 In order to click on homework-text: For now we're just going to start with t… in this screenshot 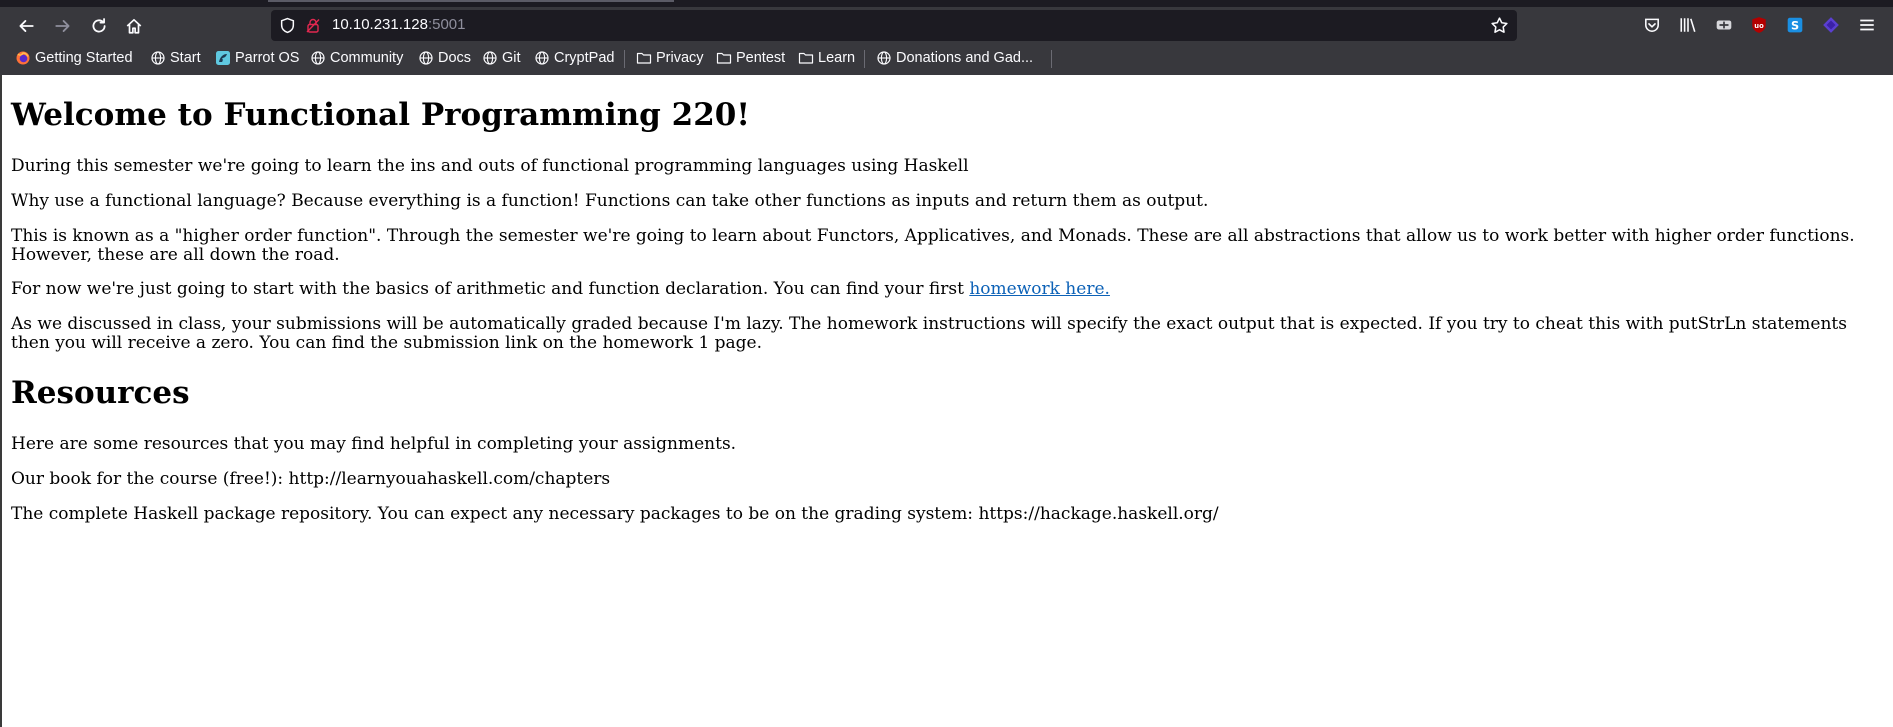, I will do `click(490, 289)`.